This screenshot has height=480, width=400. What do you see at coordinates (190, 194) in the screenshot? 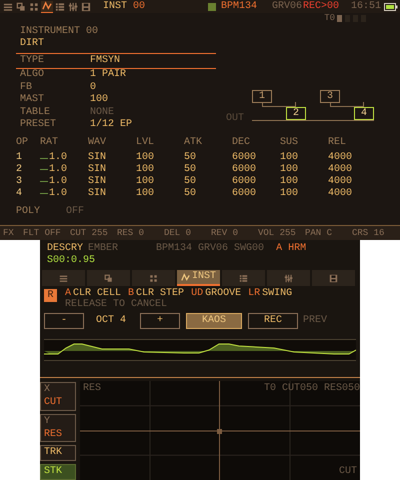
I see `table-cell: 50` at bounding box center [190, 194].